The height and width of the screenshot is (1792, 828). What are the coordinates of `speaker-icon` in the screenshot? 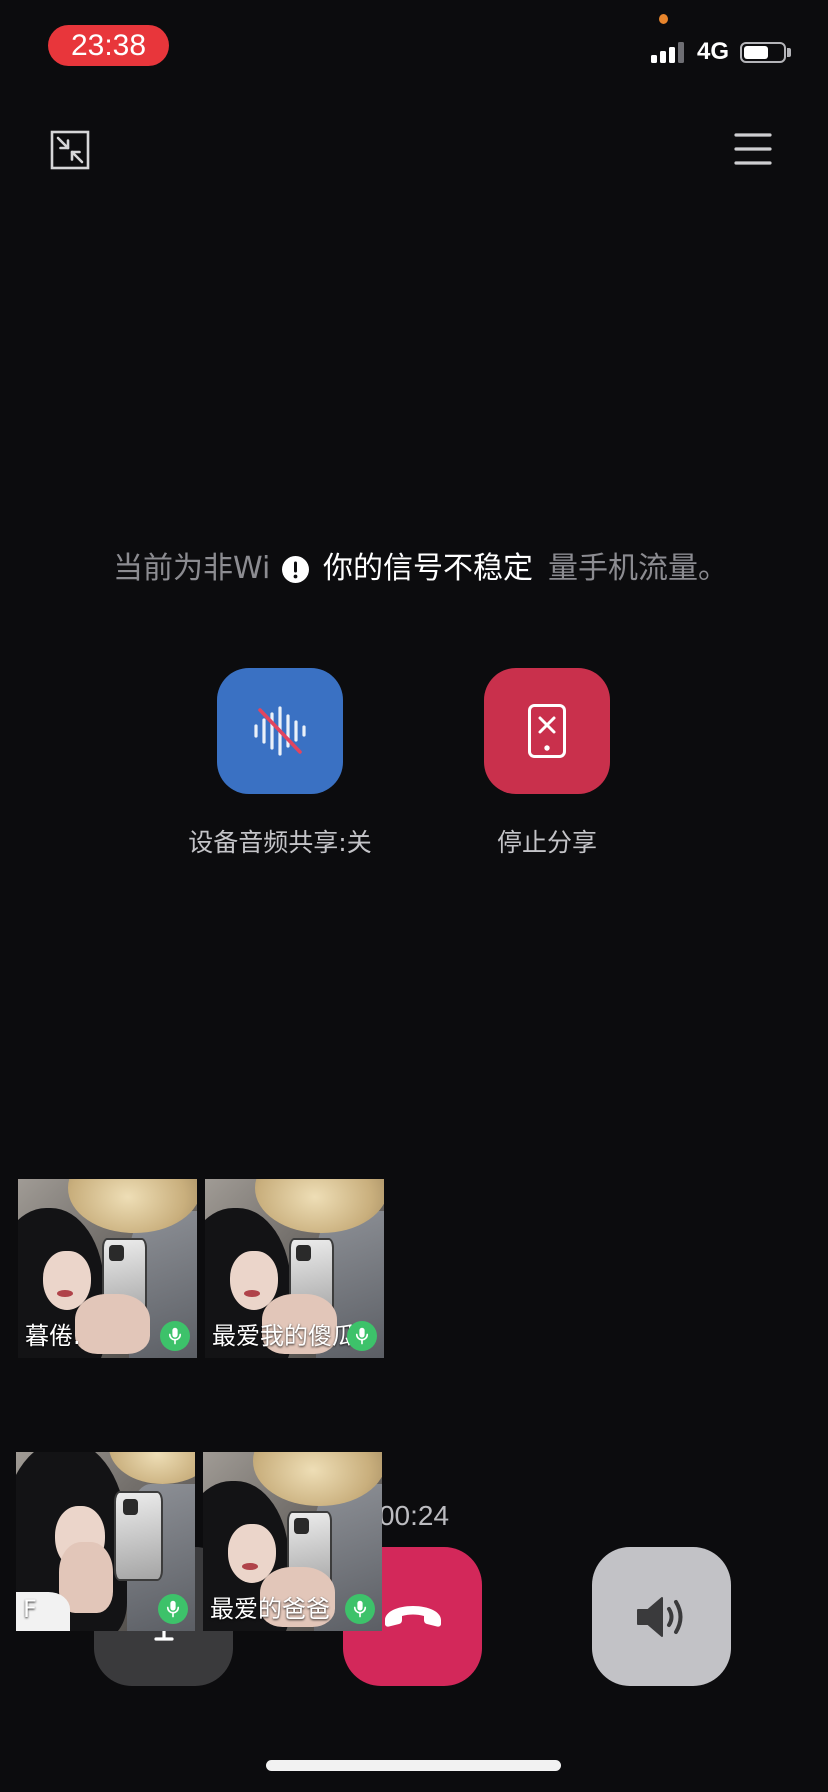 It's located at (659, 1616).